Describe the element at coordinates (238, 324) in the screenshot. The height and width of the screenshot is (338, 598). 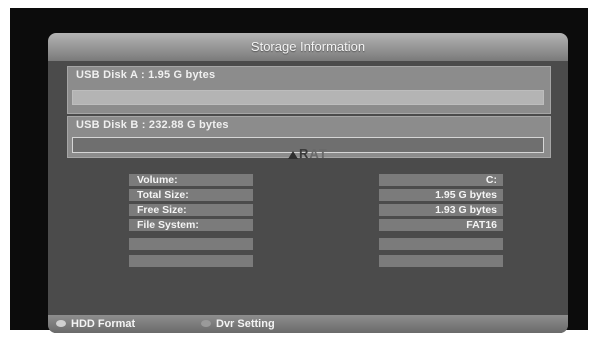
I see `dvr-setting-button: Dvr Setting` at that location.